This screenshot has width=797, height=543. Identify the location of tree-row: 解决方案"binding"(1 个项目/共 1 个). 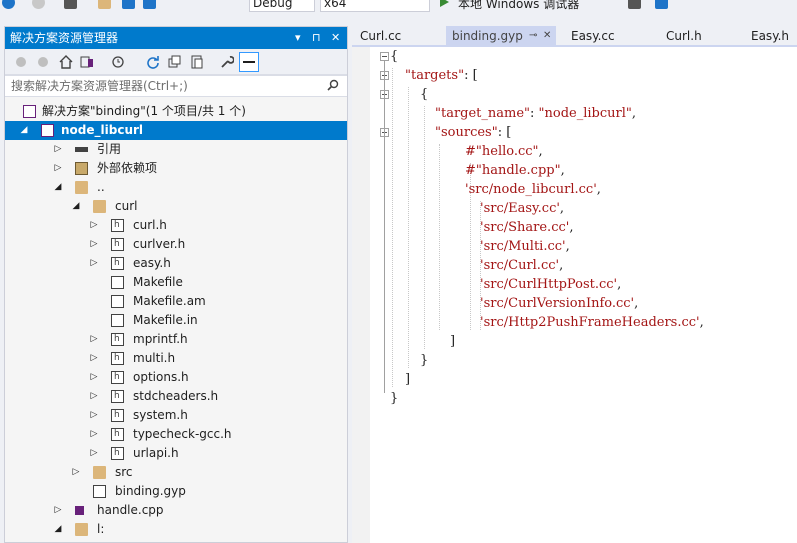
(176, 111).